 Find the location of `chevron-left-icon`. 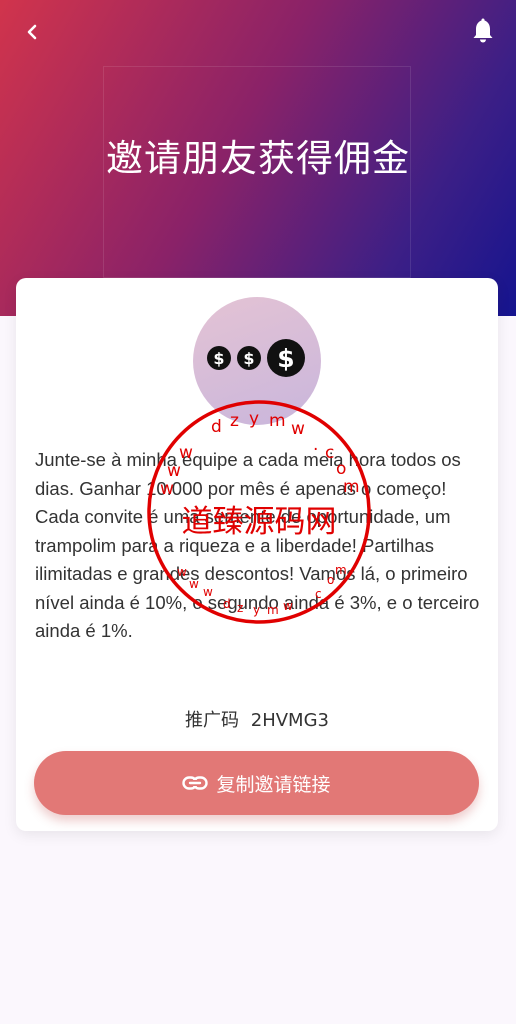

chevron-left-icon is located at coordinates (32, 32).